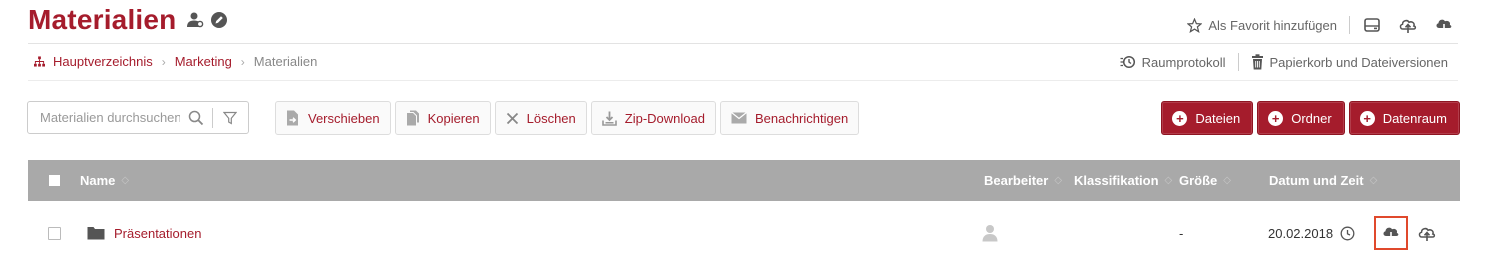  Describe the element at coordinates (1128, 62) in the screenshot. I see `history-icon` at that location.